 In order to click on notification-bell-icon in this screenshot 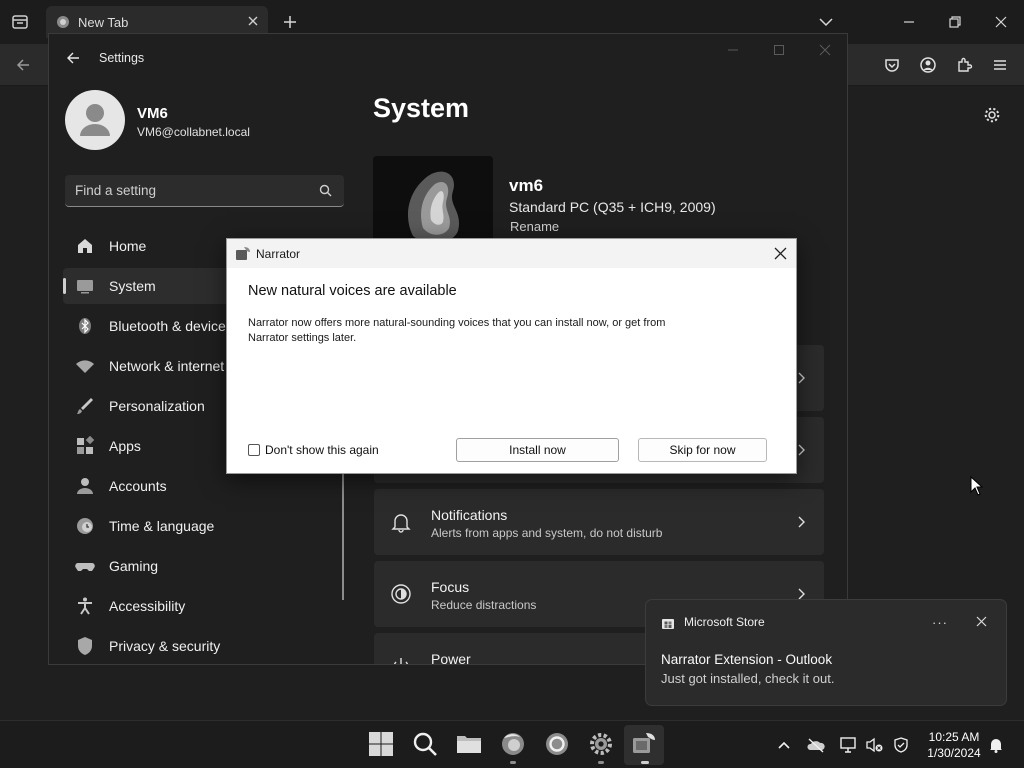, I will do `click(996, 745)`.